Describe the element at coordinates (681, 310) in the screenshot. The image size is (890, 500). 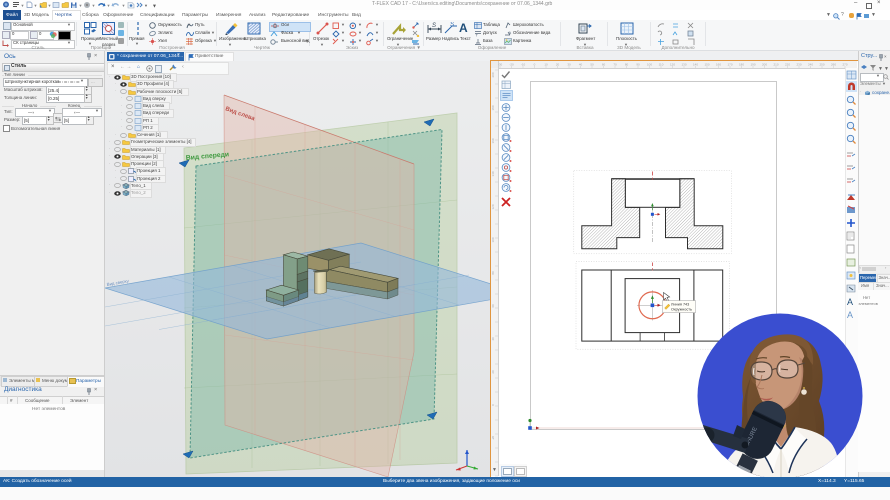
I see `svg-text: Окружность` at that location.